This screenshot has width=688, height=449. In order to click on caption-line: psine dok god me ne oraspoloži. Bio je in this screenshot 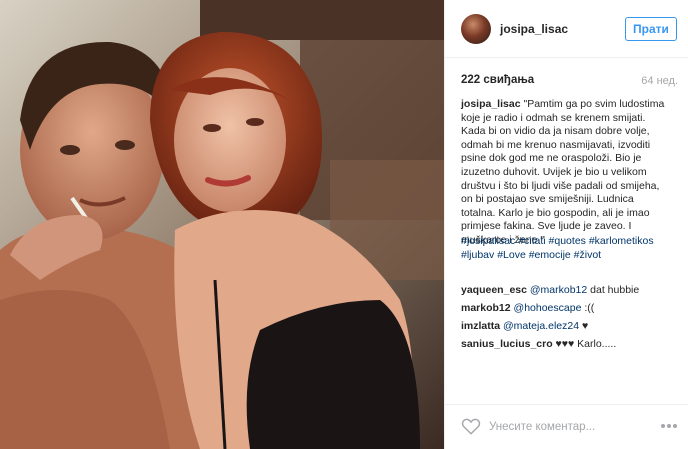, I will do `click(551, 158)`.